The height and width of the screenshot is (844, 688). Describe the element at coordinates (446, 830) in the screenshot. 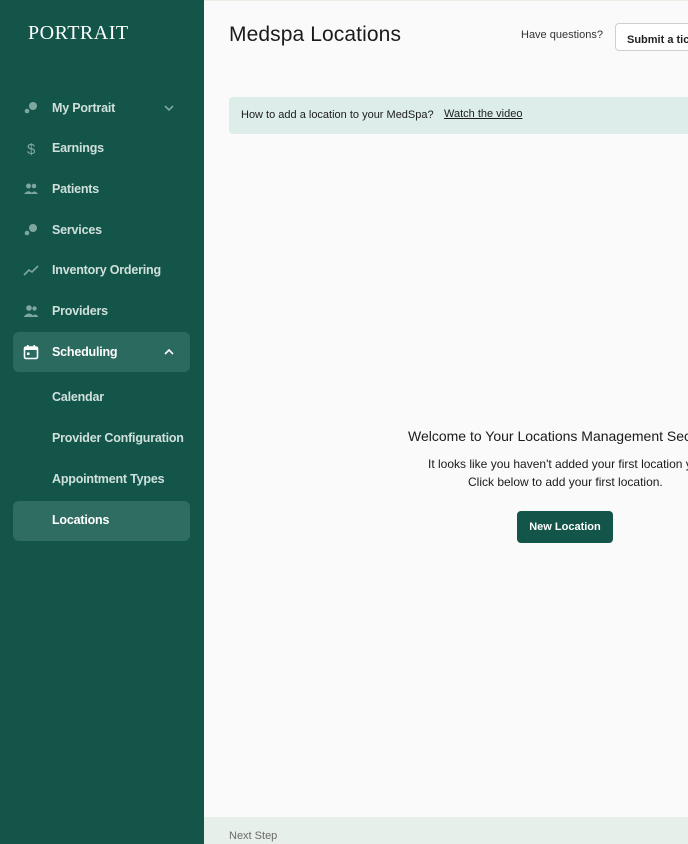

I see `footer-bar: Next Step` at that location.